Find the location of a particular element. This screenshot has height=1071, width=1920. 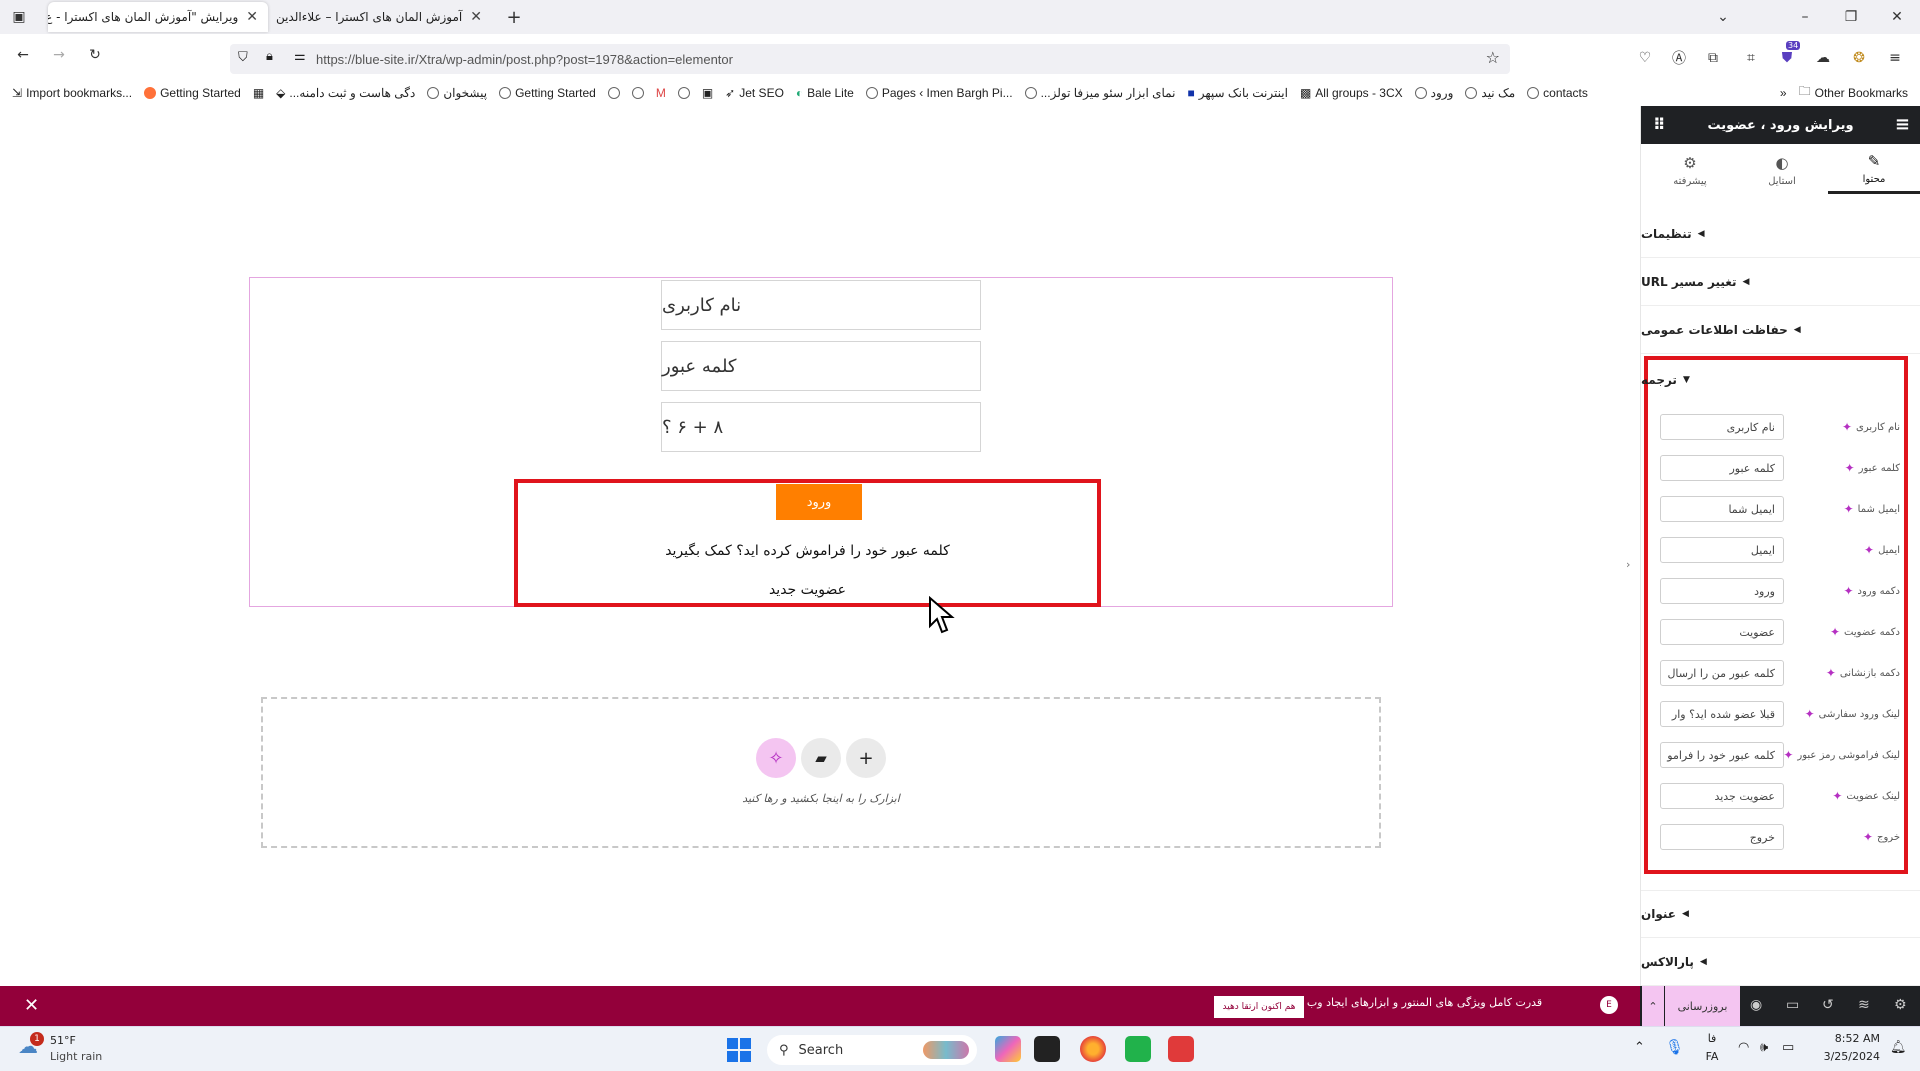

new-tab-icon: + is located at coordinates (514, 17).